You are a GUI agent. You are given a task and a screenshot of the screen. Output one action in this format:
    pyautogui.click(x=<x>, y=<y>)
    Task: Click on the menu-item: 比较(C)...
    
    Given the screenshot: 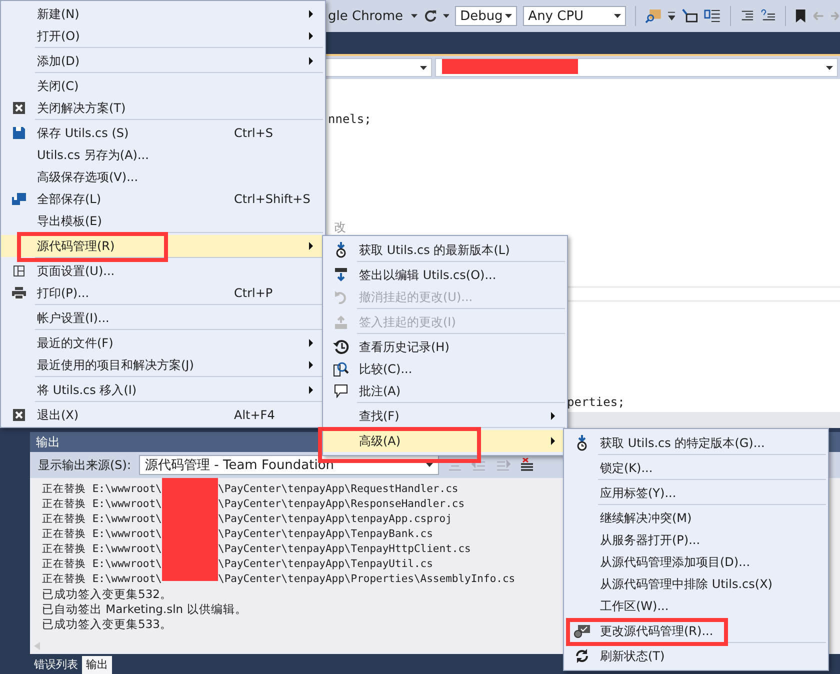 What is the action you would take?
    pyautogui.click(x=445, y=369)
    